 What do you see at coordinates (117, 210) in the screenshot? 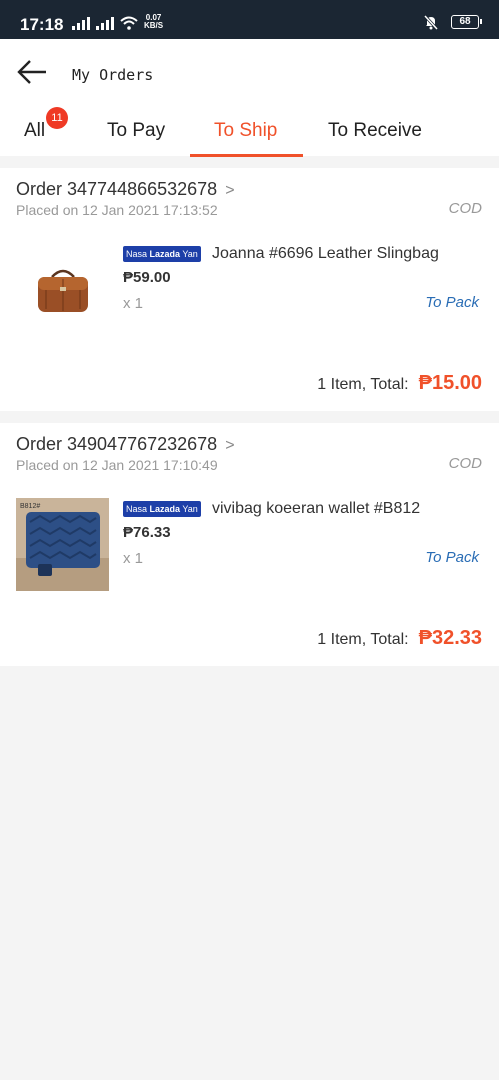
I see `order-placed-date: Placed on 12 Jan 2021 17:13:52` at bounding box center [117, 210].